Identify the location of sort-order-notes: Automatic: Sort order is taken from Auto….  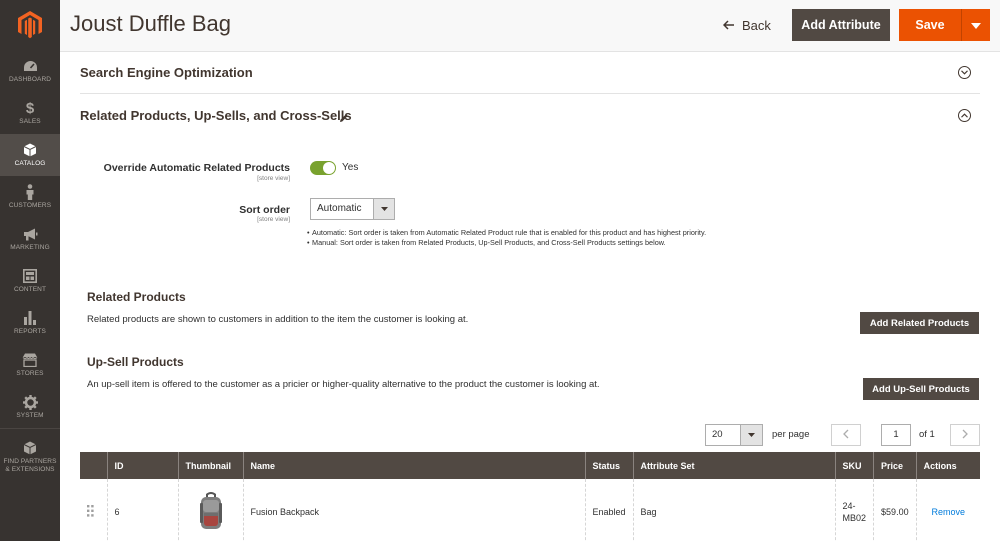
(532, 238).